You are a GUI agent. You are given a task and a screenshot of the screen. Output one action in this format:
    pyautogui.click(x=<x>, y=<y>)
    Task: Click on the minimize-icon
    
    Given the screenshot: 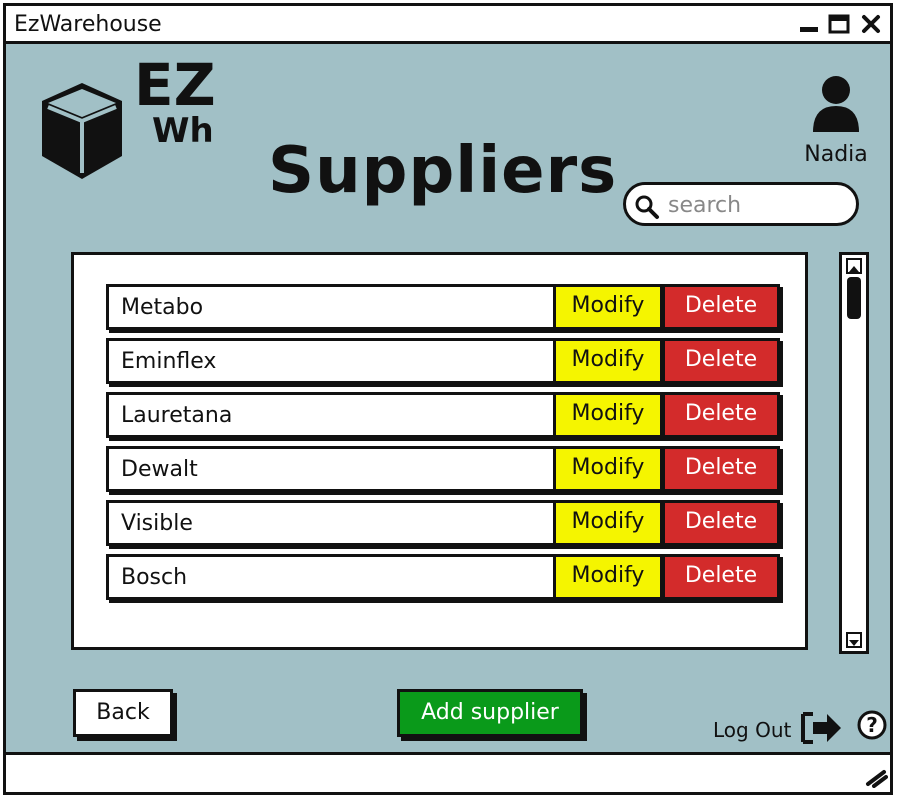 What is the action you would take?
    pyautogui.click(x=809, y=24)
    